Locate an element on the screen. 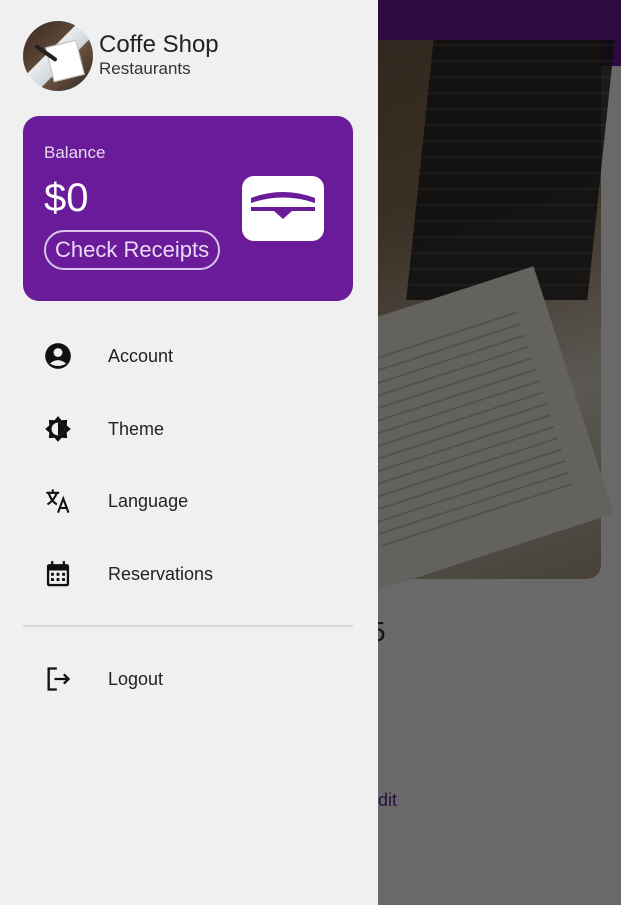  menu-item-theme: Theme is located at coordinates (189, 429).